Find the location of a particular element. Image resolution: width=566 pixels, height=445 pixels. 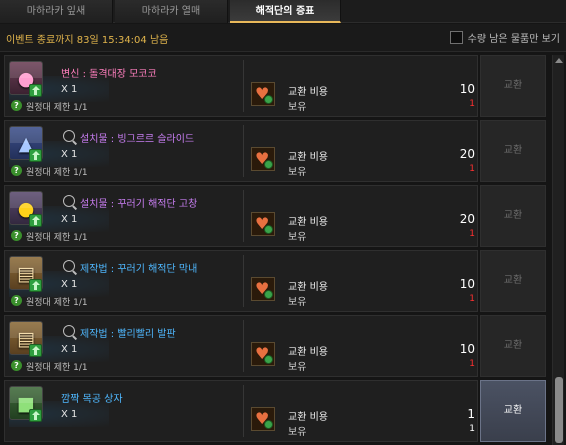

item-name: 설치물 : 빙그르르 슬라이드 is located at coordinates (137, 139).